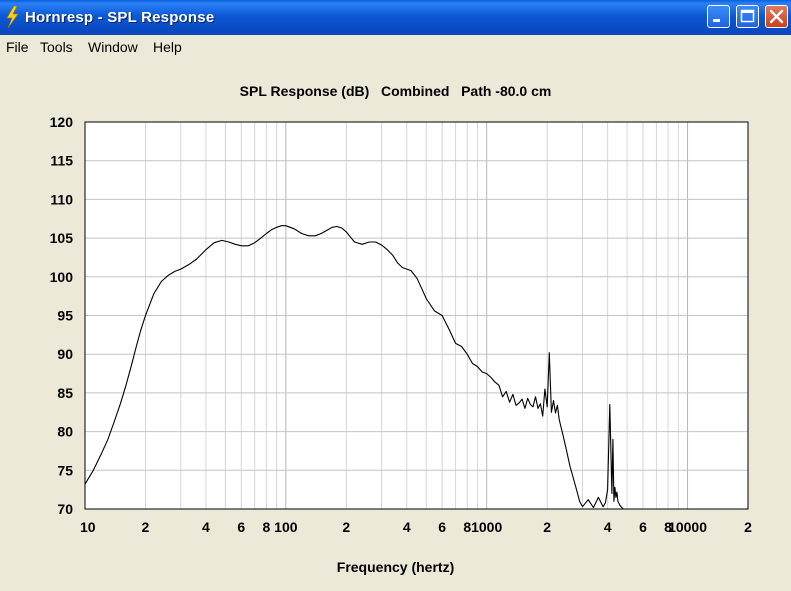 Image resolution: width=791 pixels, height=591 pixels. What do you see at coordinates (65, 432) in the screenshot?
I see `y-tick-label: 80` at bounding box center [65, 432].